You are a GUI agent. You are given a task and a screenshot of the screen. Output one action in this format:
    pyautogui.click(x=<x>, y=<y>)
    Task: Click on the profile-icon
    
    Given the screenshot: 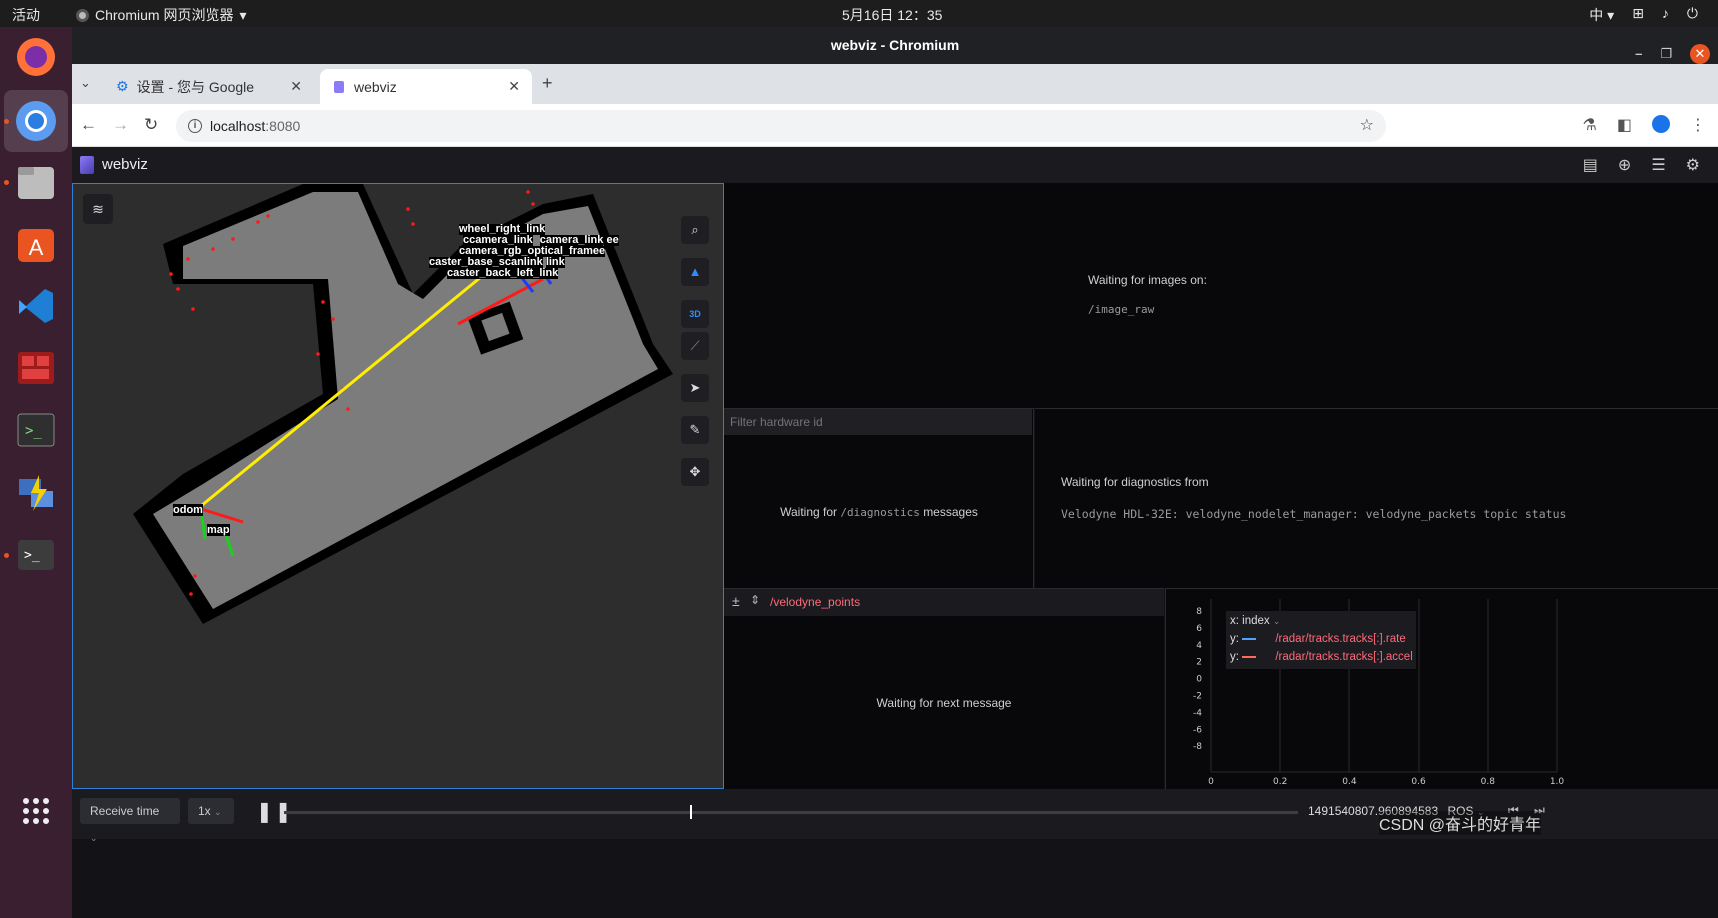 What is the action you would take?
    pyautogui.click(x=1661, y=124)
    